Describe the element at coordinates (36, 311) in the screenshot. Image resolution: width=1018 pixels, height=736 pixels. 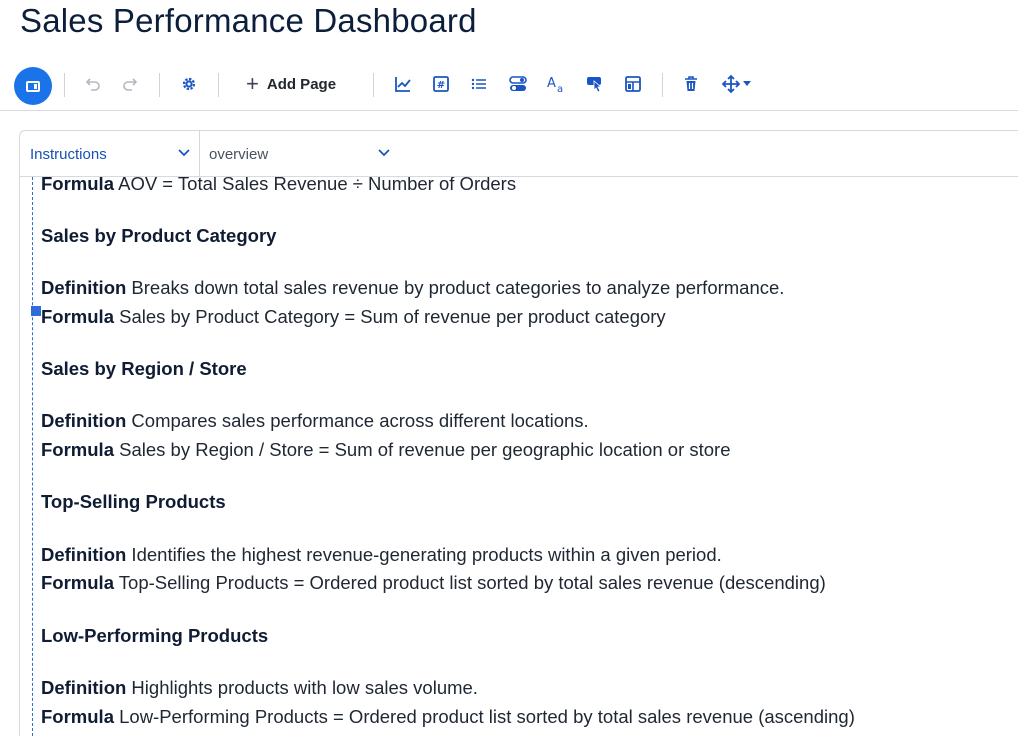
I see `selection-handle` at that location.